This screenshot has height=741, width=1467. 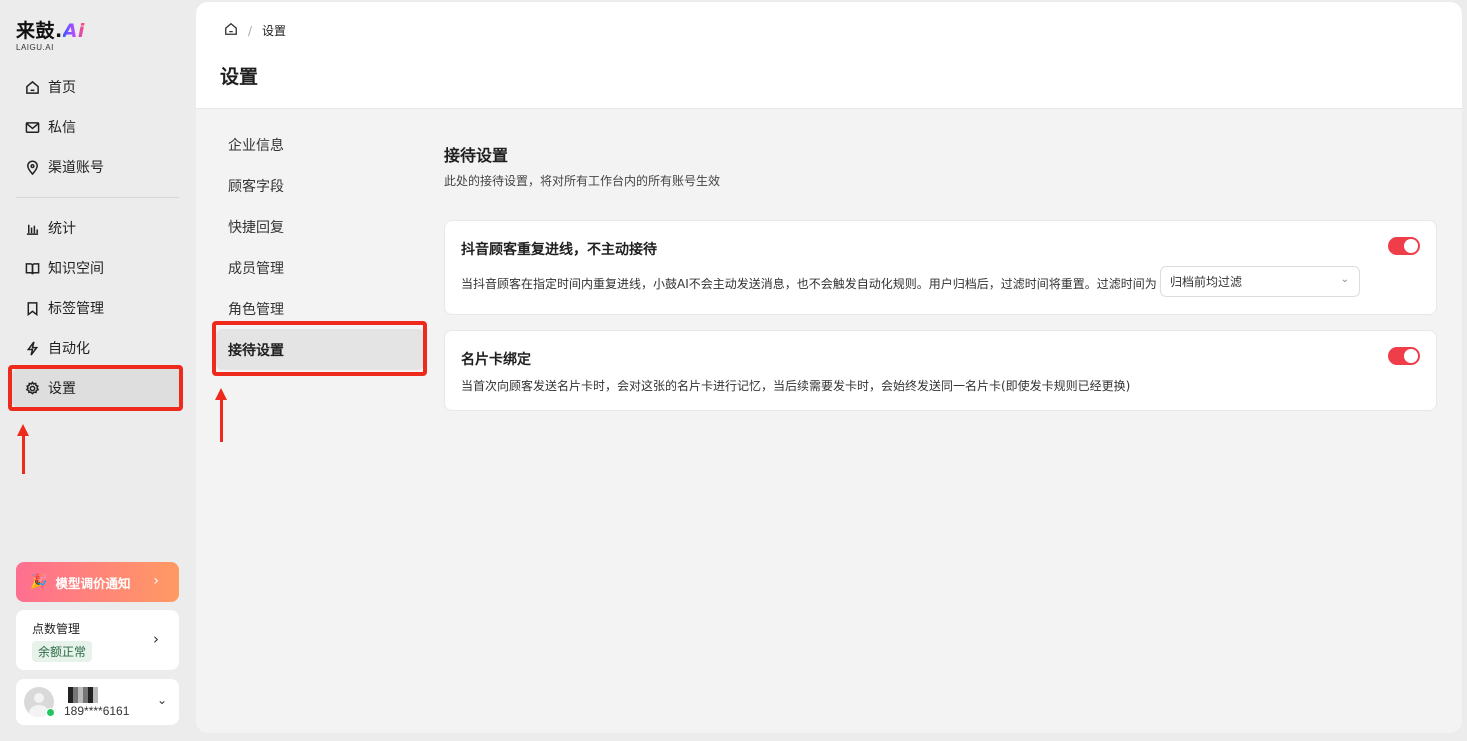 I want to click on sidebar-item-statistics: 统计, so click(x=97, y=228).